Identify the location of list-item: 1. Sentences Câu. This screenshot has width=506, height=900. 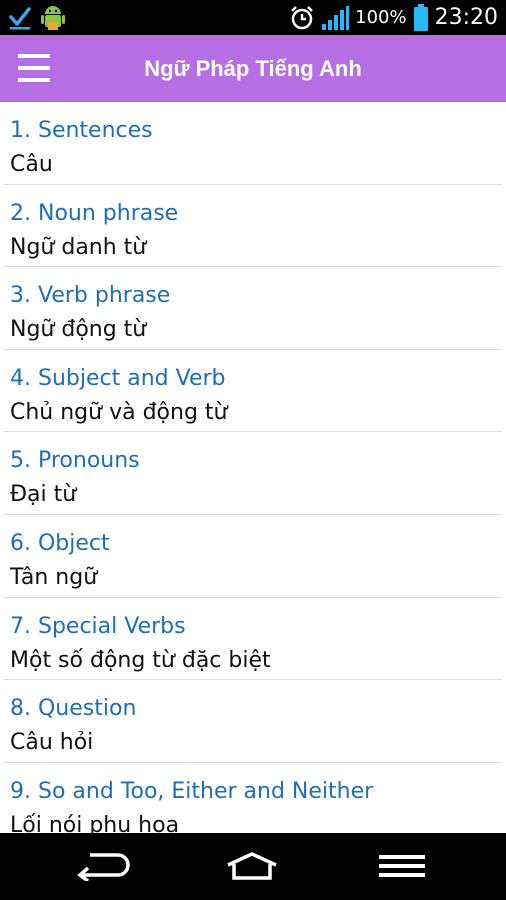
(253, 143).